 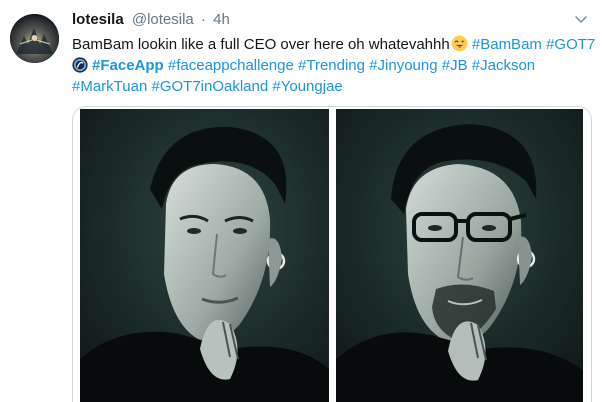 What do you see at coordinates (163, 19) in the screenshot?
I see `user-handle: @lotesila` at bounding box center [163, 19].